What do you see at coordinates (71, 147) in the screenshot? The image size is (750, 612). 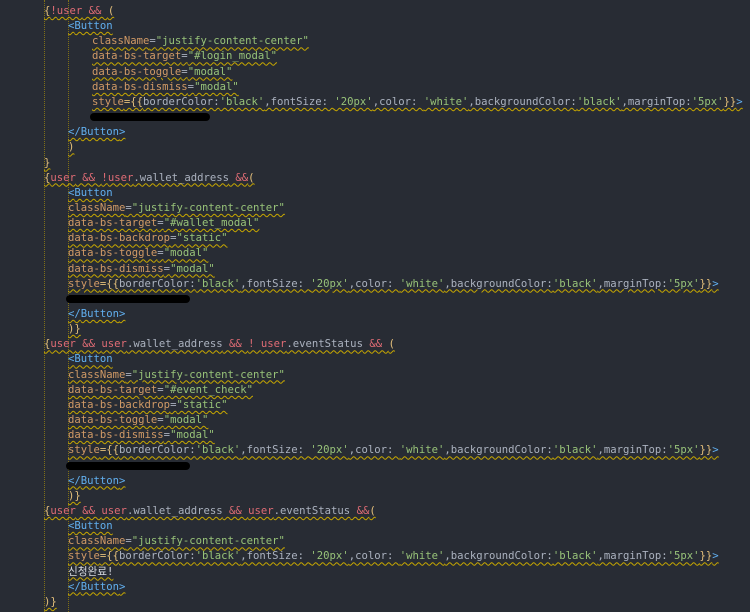 I see `code-token: )` at bounding box center [71, 147].